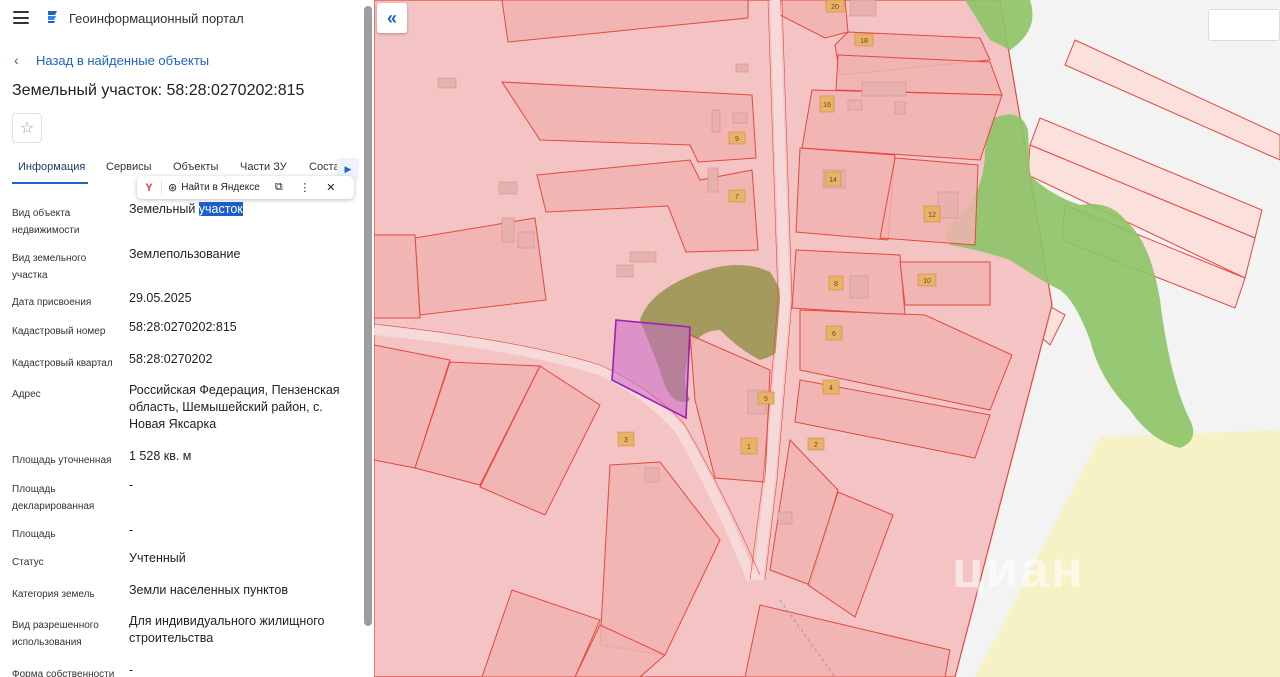  What do you see at coordinates (834, 334) in the screenshot?
I see `parcel-label: 6` at bounding box center [834, 334].